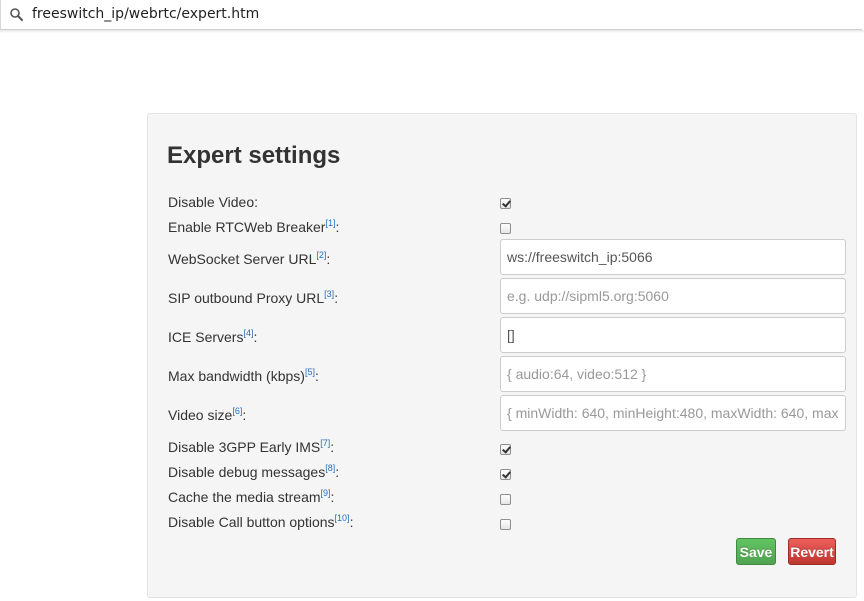  What do you see at coordinates (673, 335) in the screenshot?
I see `ice-servers-input` at bounding box center [673, 335].